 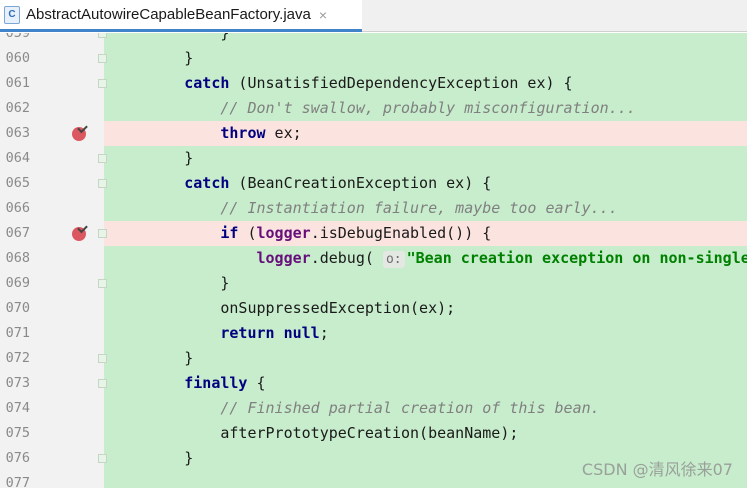 I want to click on code-line: 059 }, so click(x=373, y=39).